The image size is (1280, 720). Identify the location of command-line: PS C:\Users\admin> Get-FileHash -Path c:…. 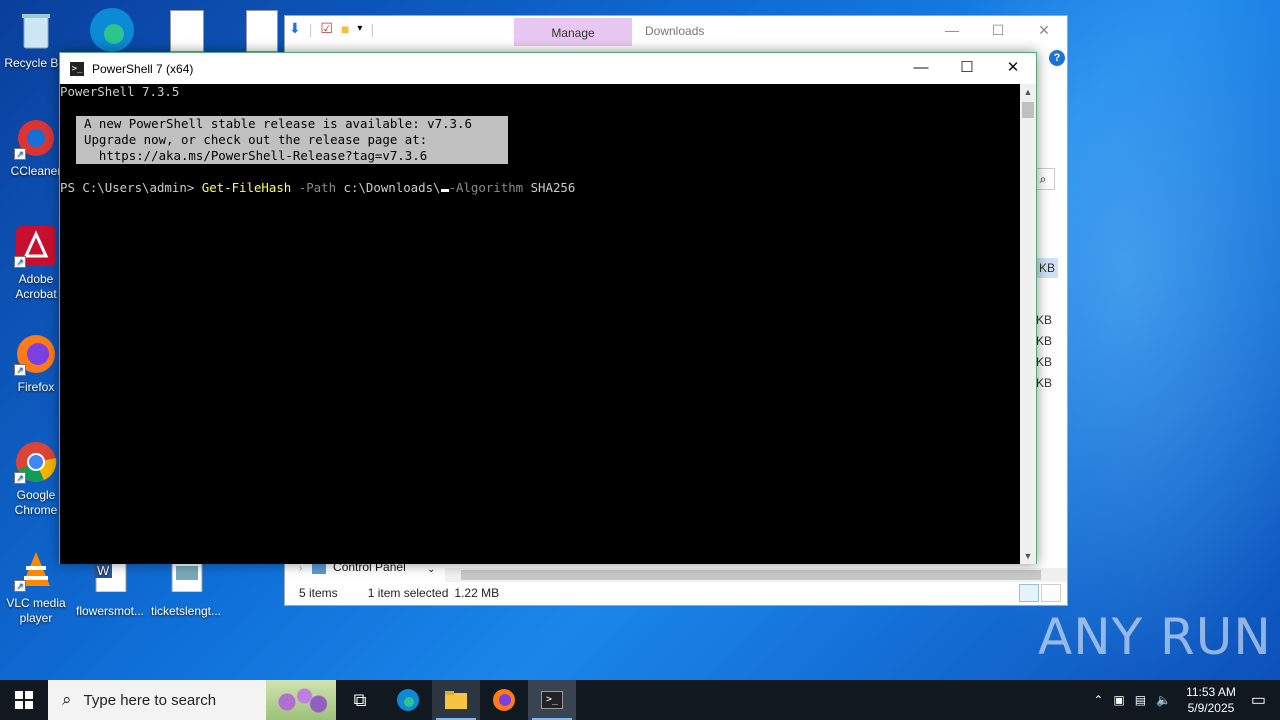
(317, 188).